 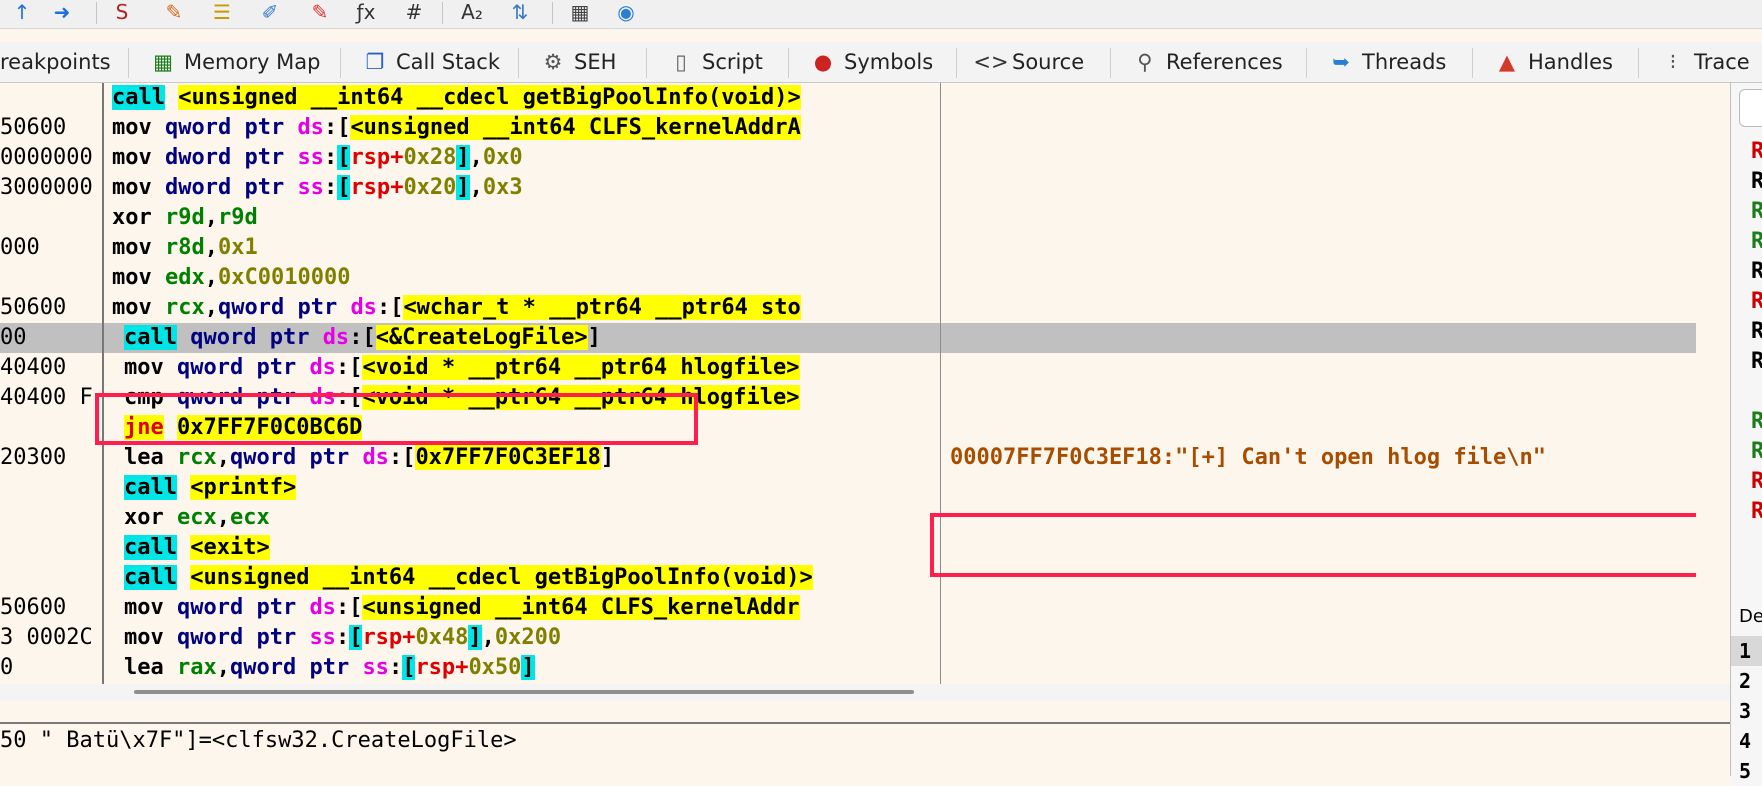 I want to click on instruction-row: xor r9d,r9d, so click(x=185, y=218).